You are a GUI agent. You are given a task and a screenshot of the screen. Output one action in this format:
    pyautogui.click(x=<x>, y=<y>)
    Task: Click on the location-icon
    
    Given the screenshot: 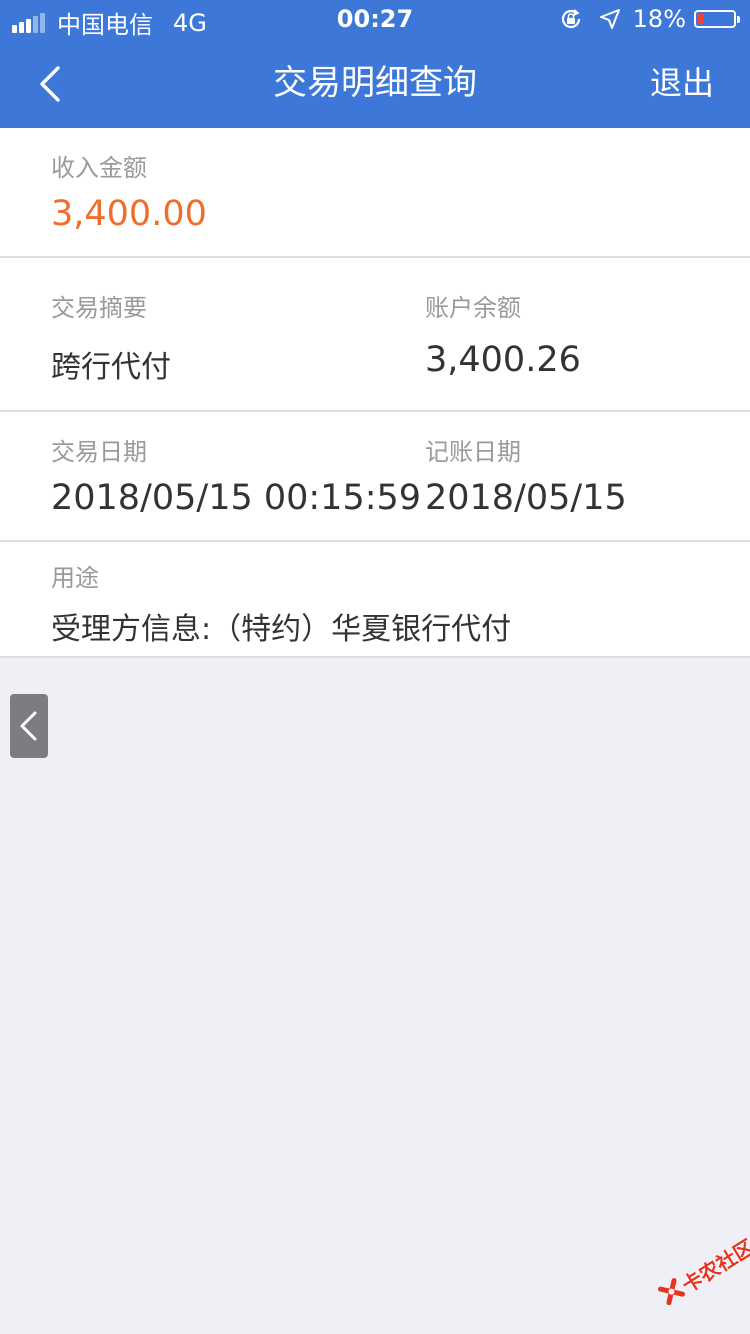 What is the action you would take?
    pyautogui.click(x=609, y=19)
    